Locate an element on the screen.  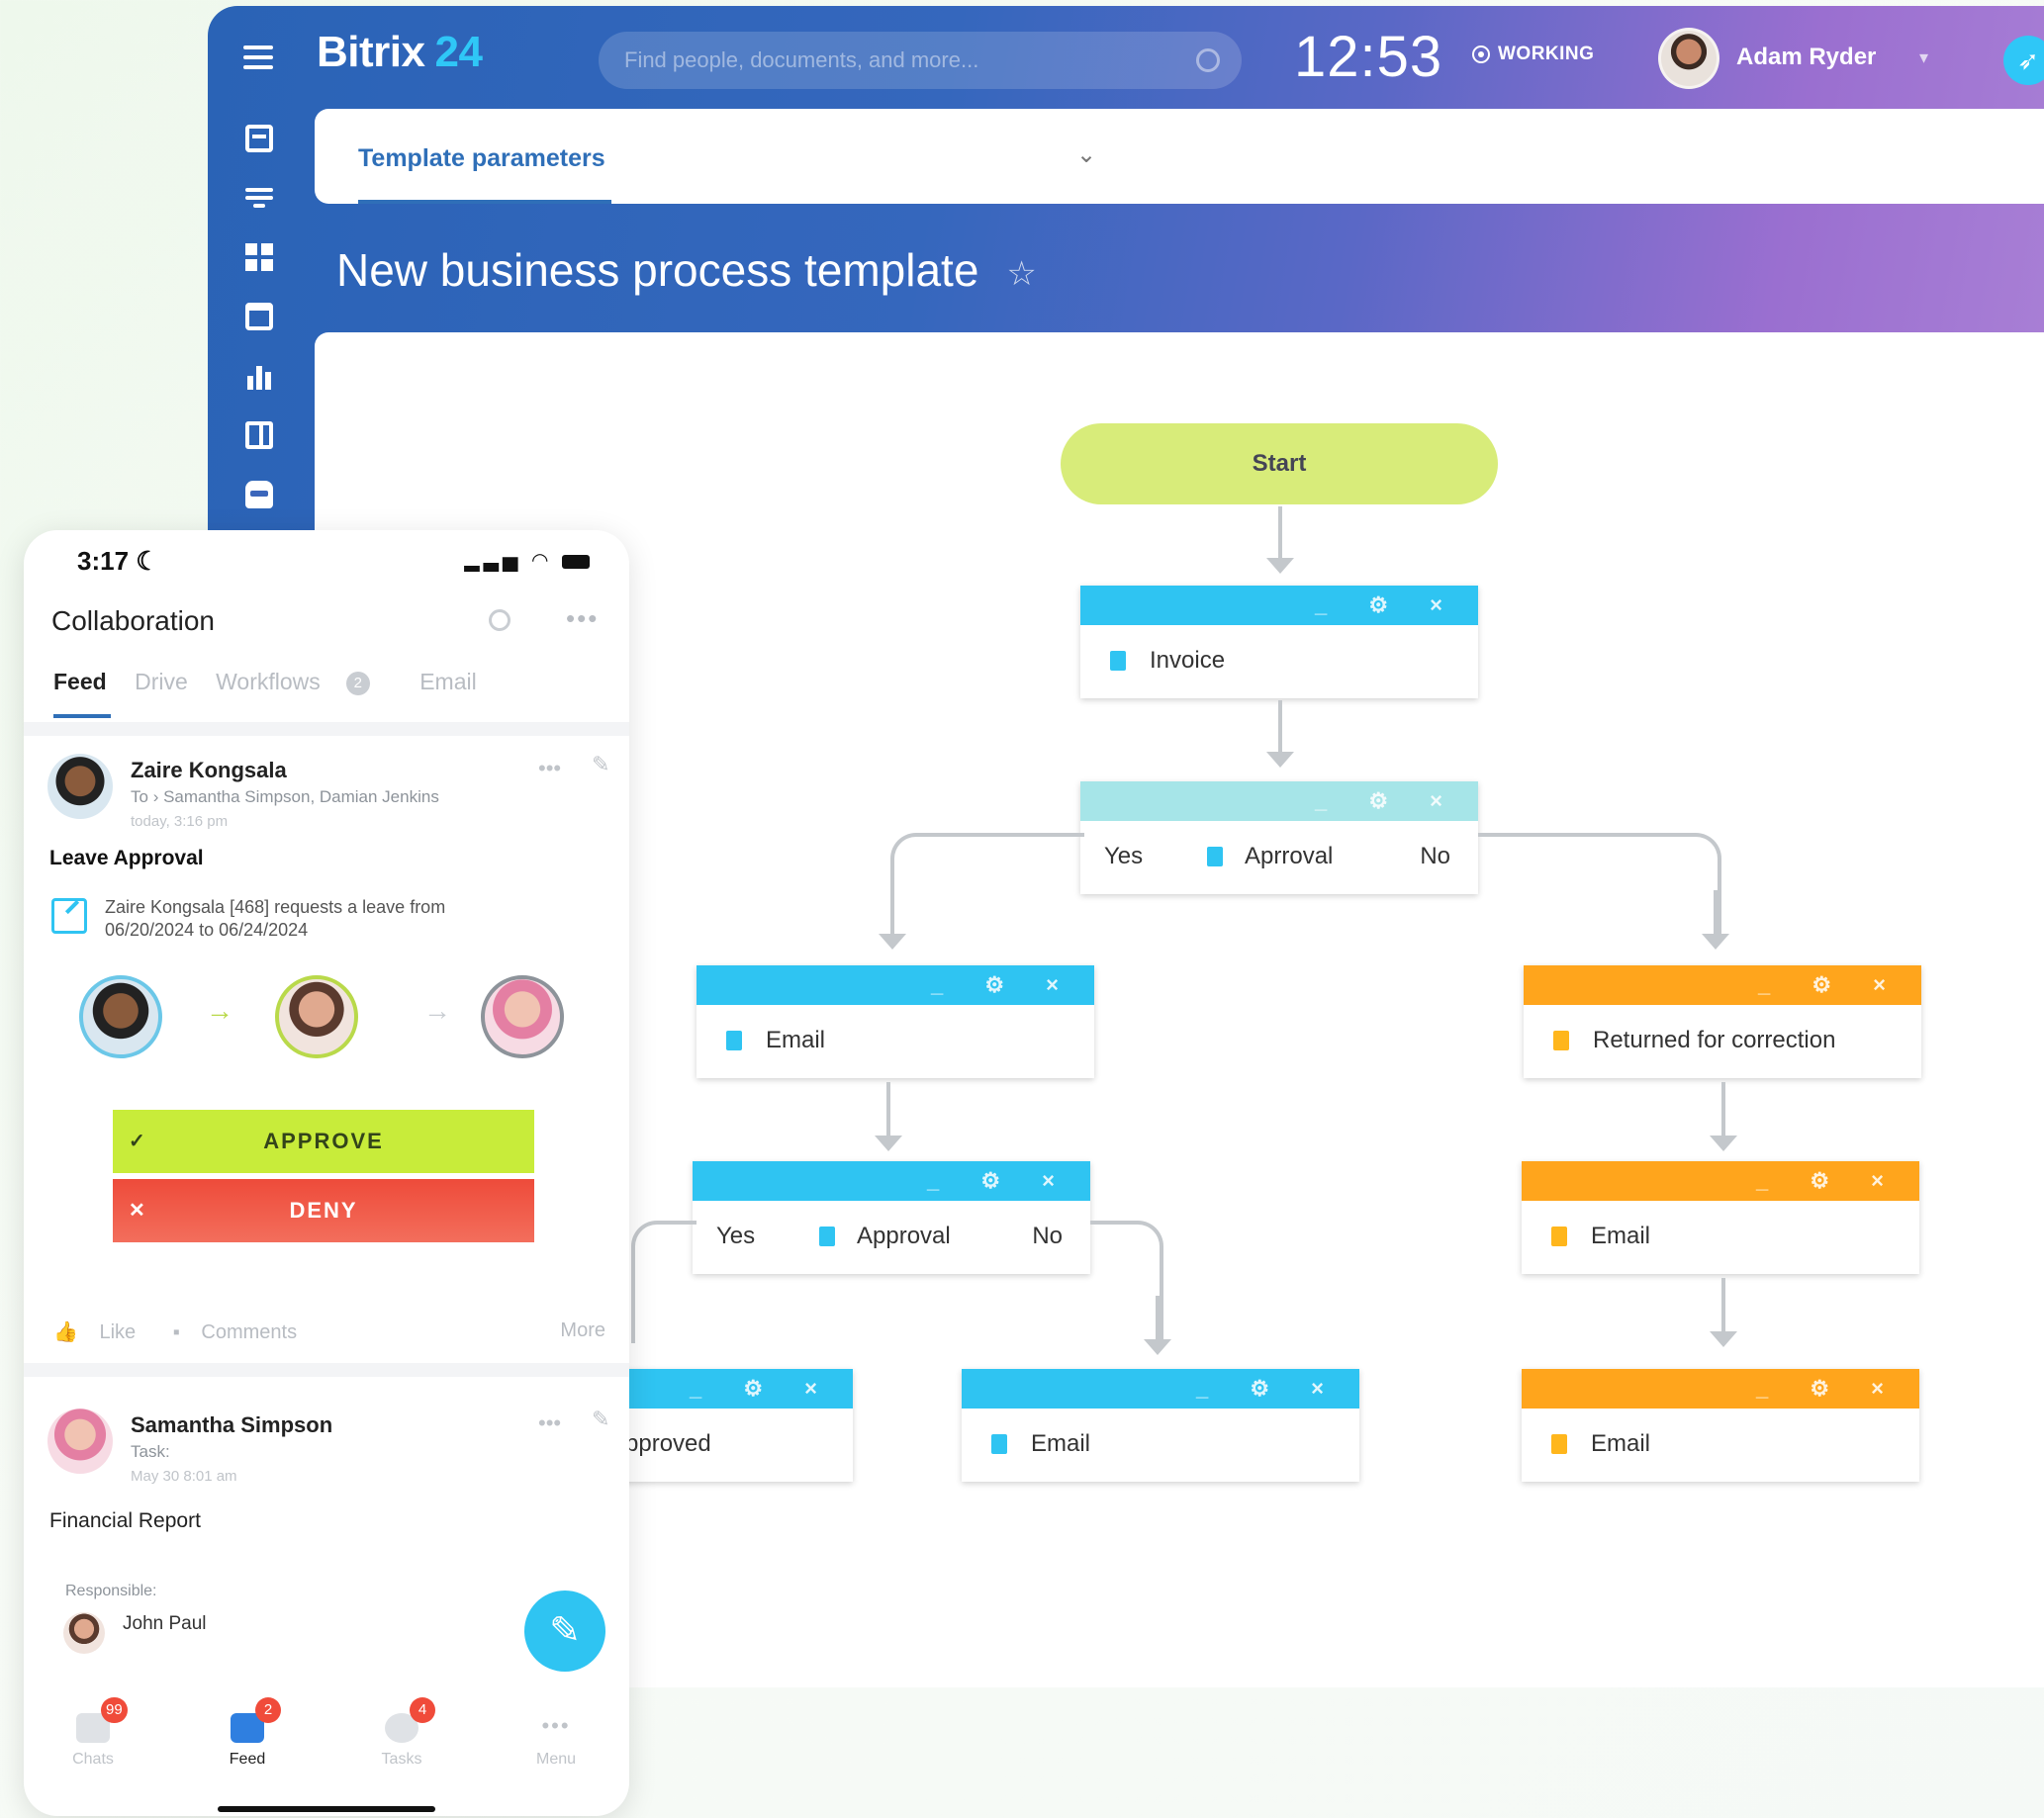
status-icons: ▂▃▅ ◠ is located at coordinates (527, 561).